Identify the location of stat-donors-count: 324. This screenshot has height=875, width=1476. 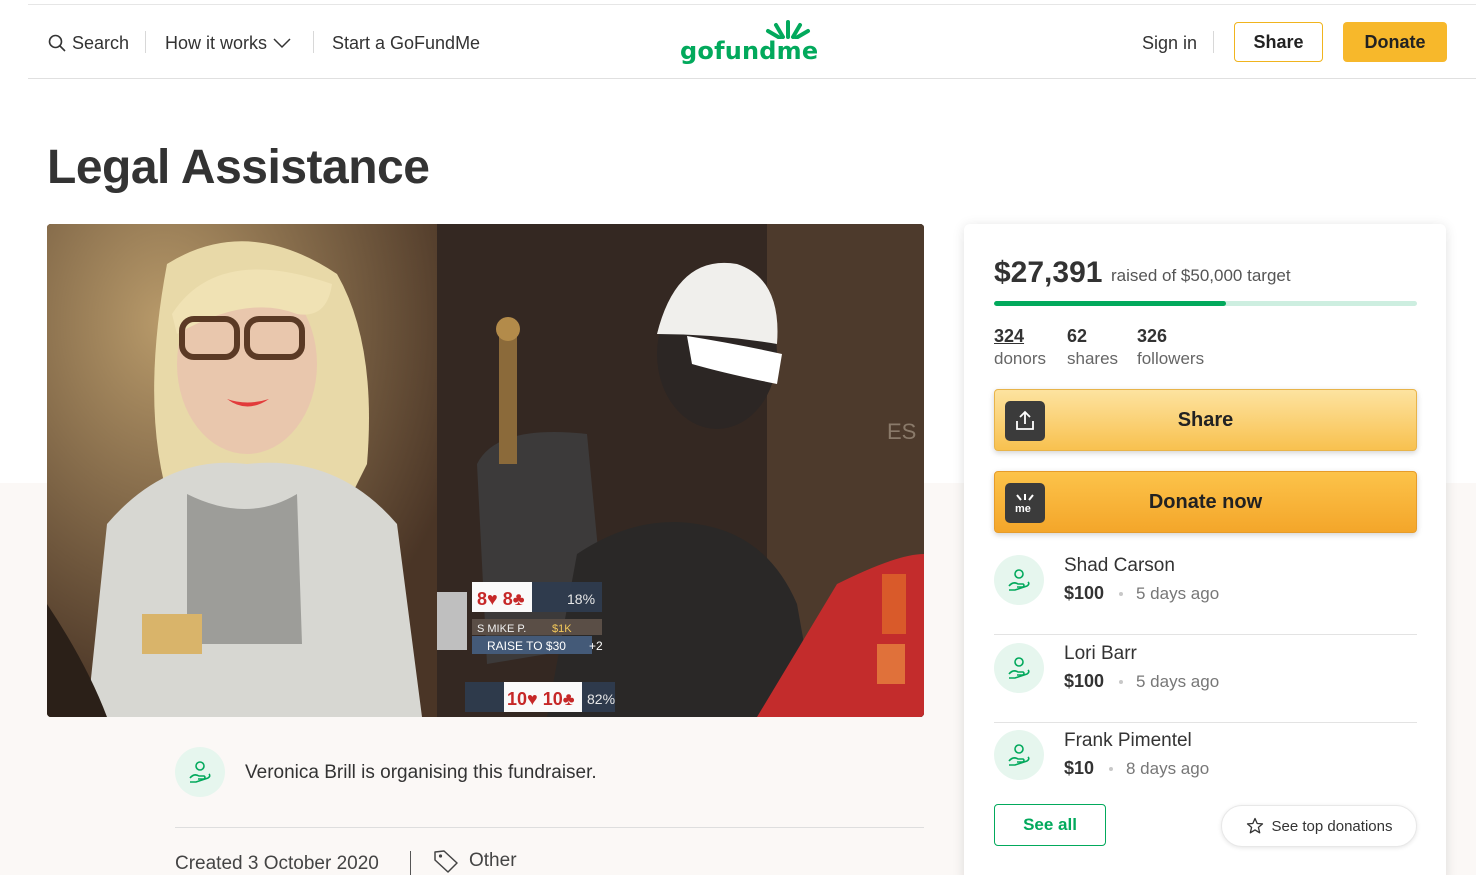
(1009, 336).